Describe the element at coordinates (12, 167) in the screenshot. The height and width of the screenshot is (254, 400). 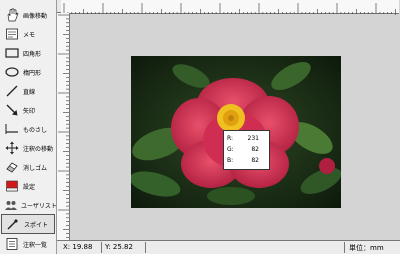
I see `eraser-icon` at that location.